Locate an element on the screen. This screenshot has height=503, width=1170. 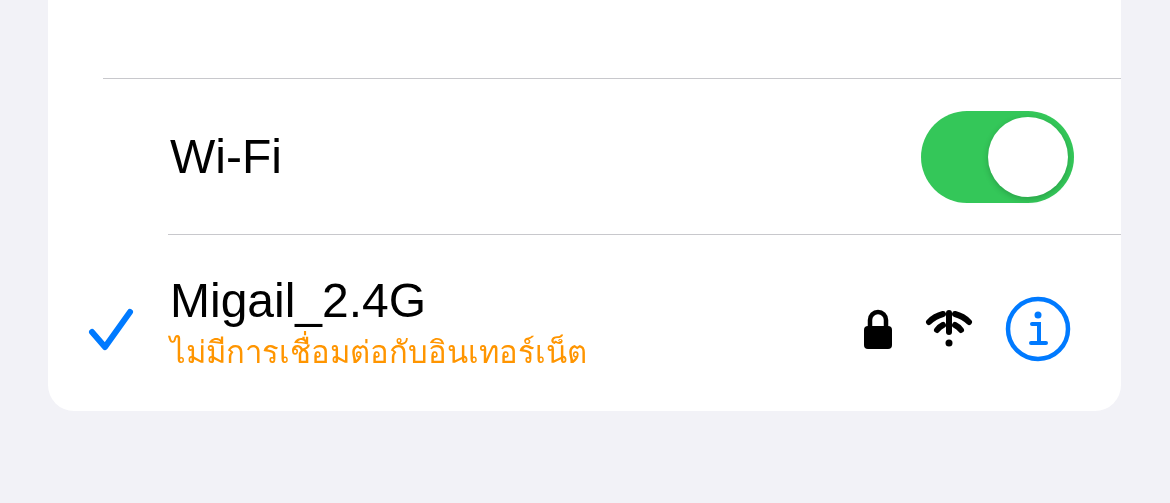
network-status: ไม่มีการเชื่อมต่อกับอินเทอร์เน็ต is located at coordinates (516, 352).